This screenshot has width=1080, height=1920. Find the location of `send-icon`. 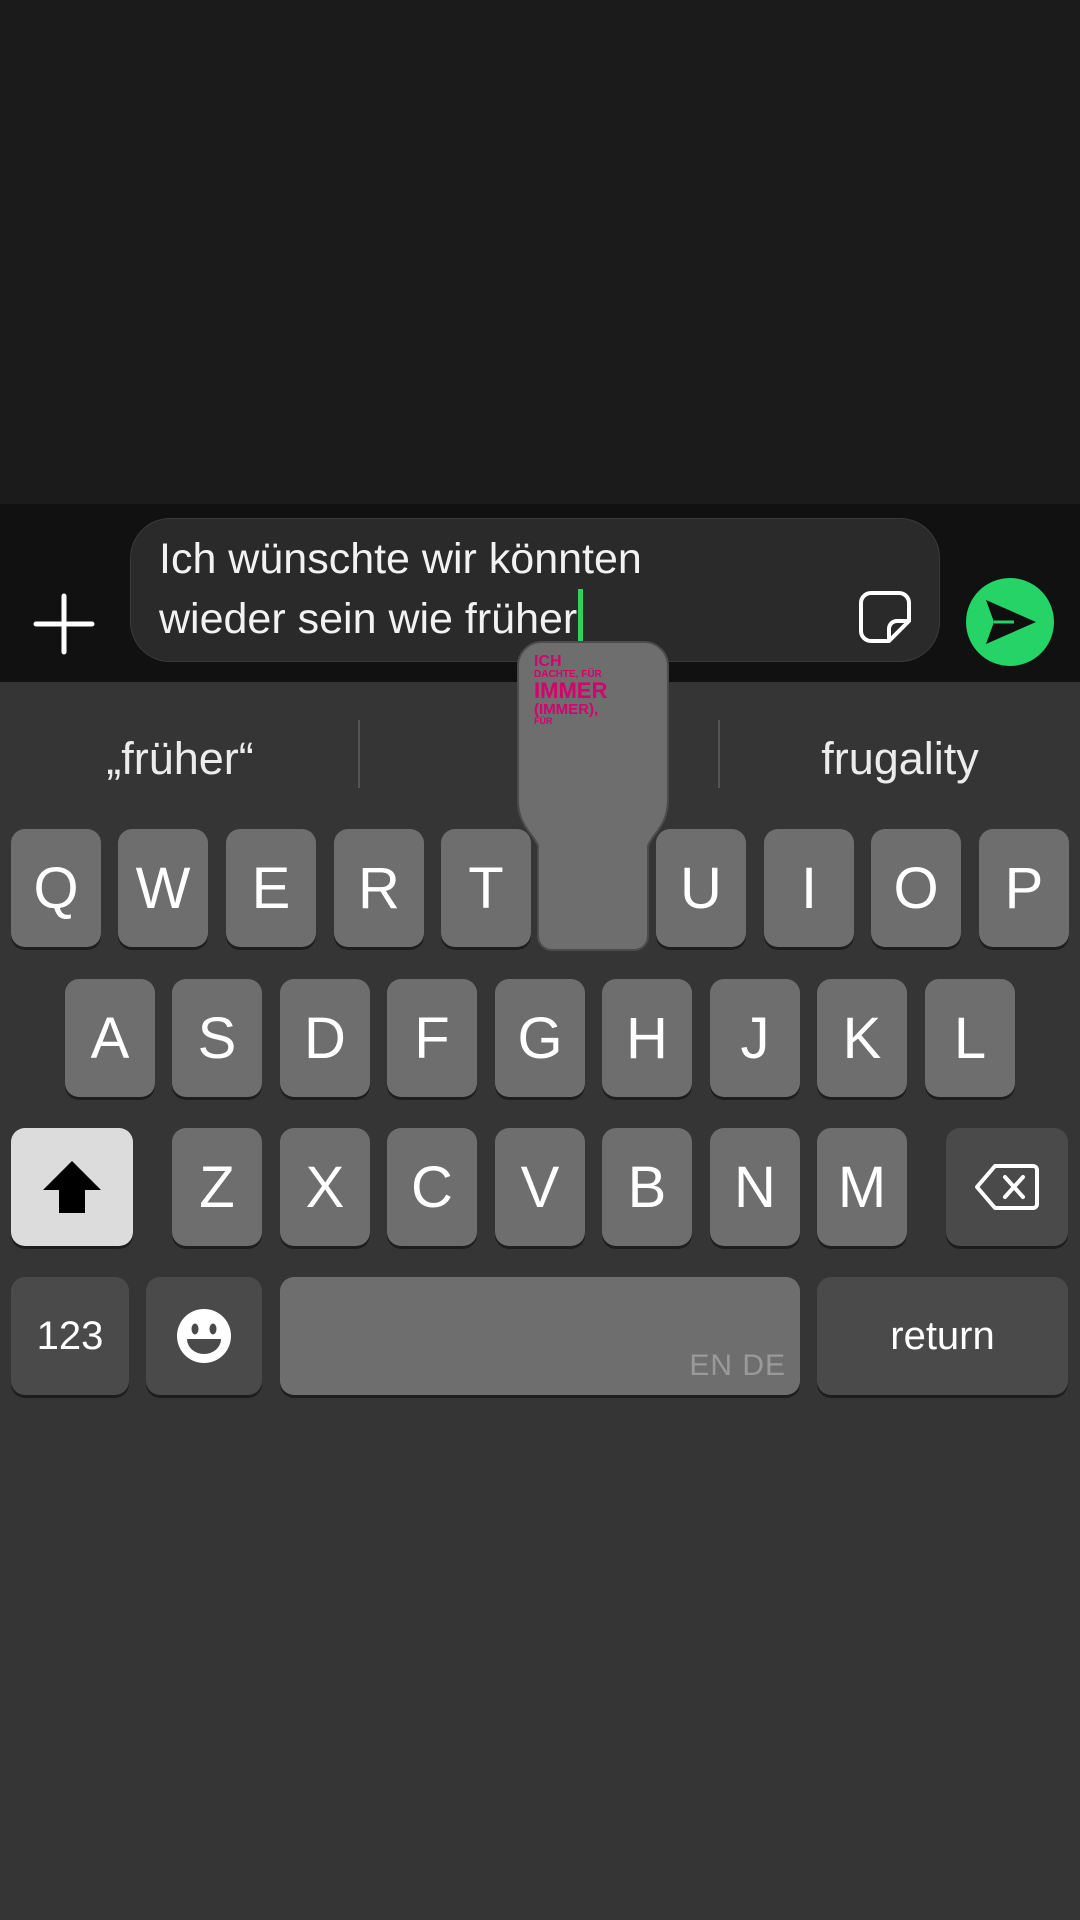

send-icon is located at coordinates (1011, 622).